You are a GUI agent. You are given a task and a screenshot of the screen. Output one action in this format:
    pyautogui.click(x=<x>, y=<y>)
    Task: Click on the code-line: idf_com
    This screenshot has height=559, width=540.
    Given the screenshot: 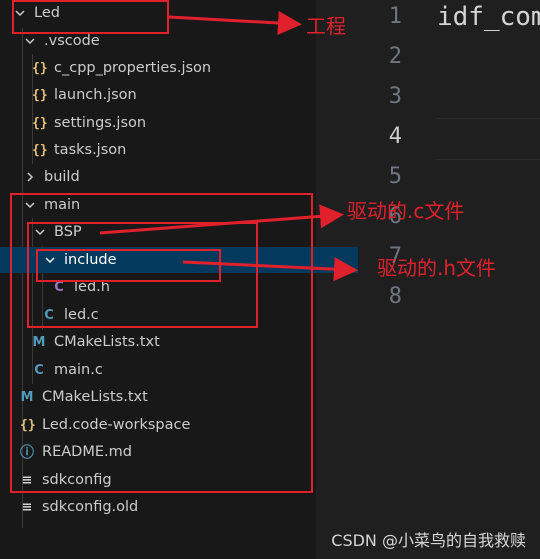 What is the action you would take?
    pyautogui.click(x=488, y=17)
    